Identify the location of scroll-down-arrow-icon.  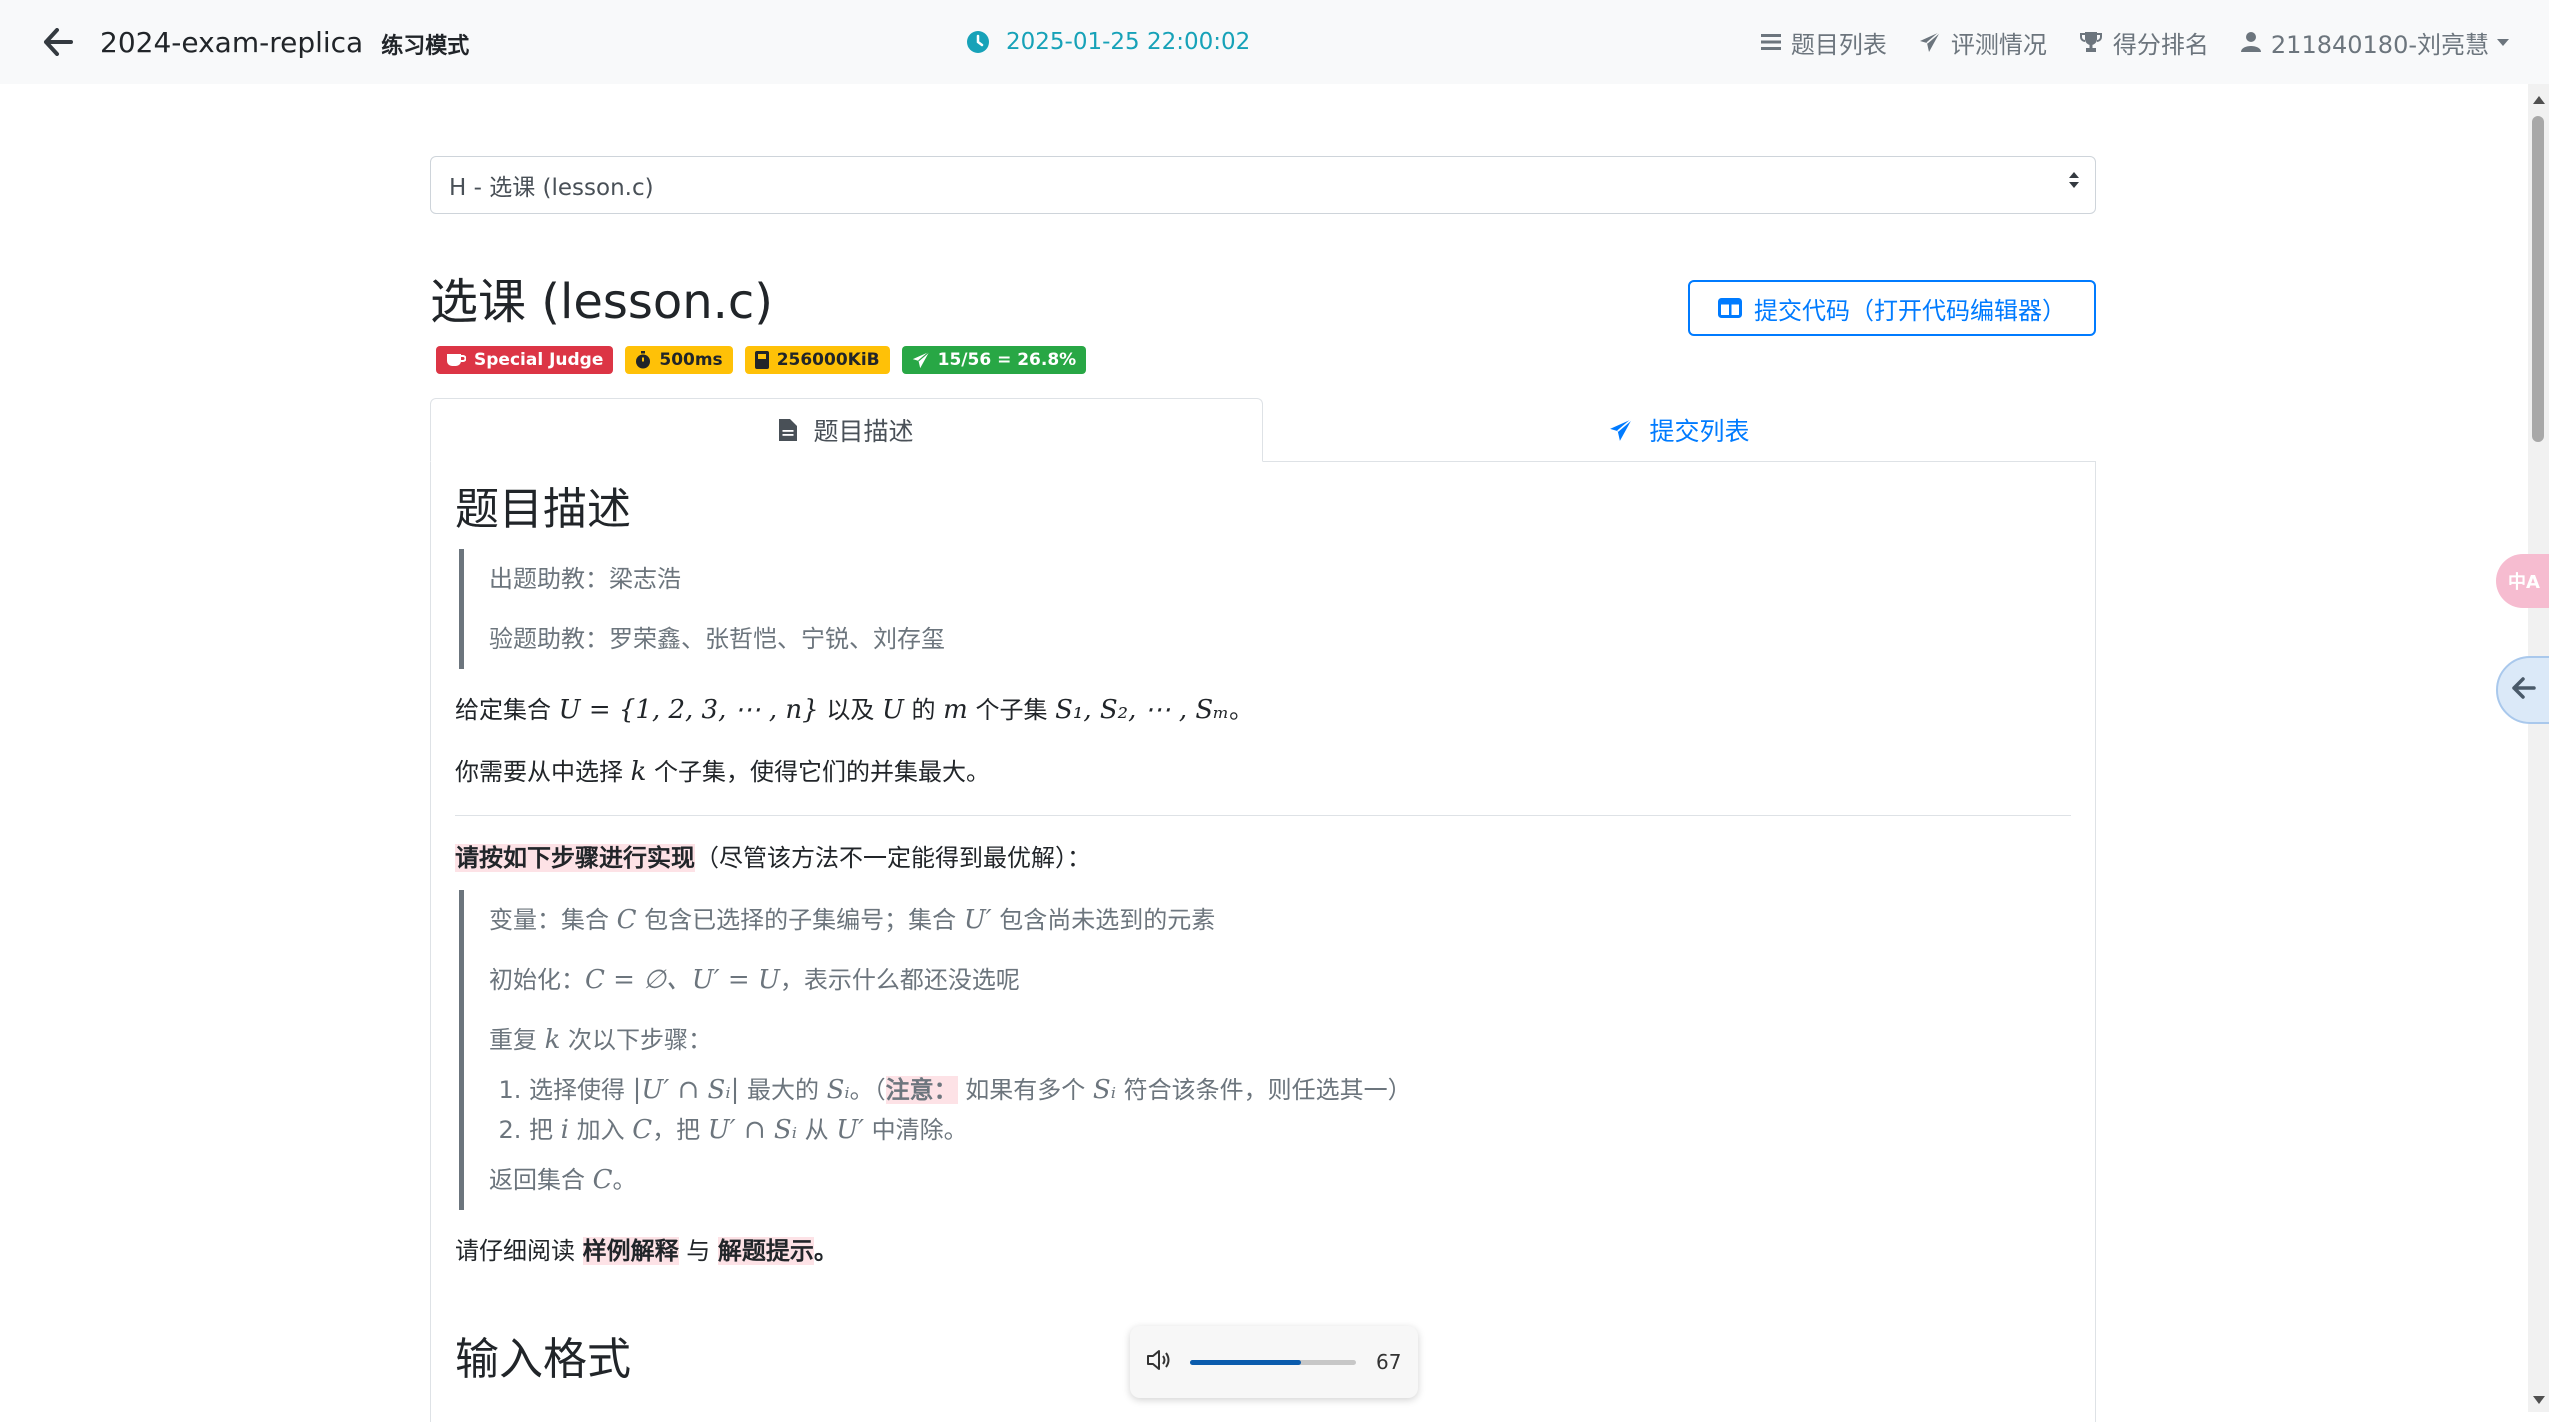
(2539, 1400).